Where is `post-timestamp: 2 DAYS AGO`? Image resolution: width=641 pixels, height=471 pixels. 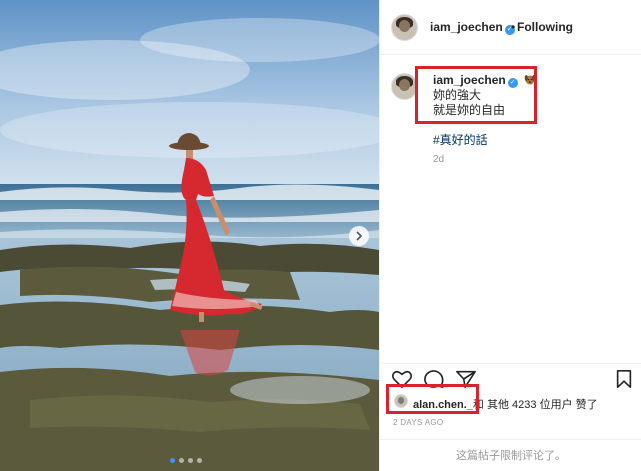
post-timestamp: 2 DAYS AGO is located at coordinates (418, 422).